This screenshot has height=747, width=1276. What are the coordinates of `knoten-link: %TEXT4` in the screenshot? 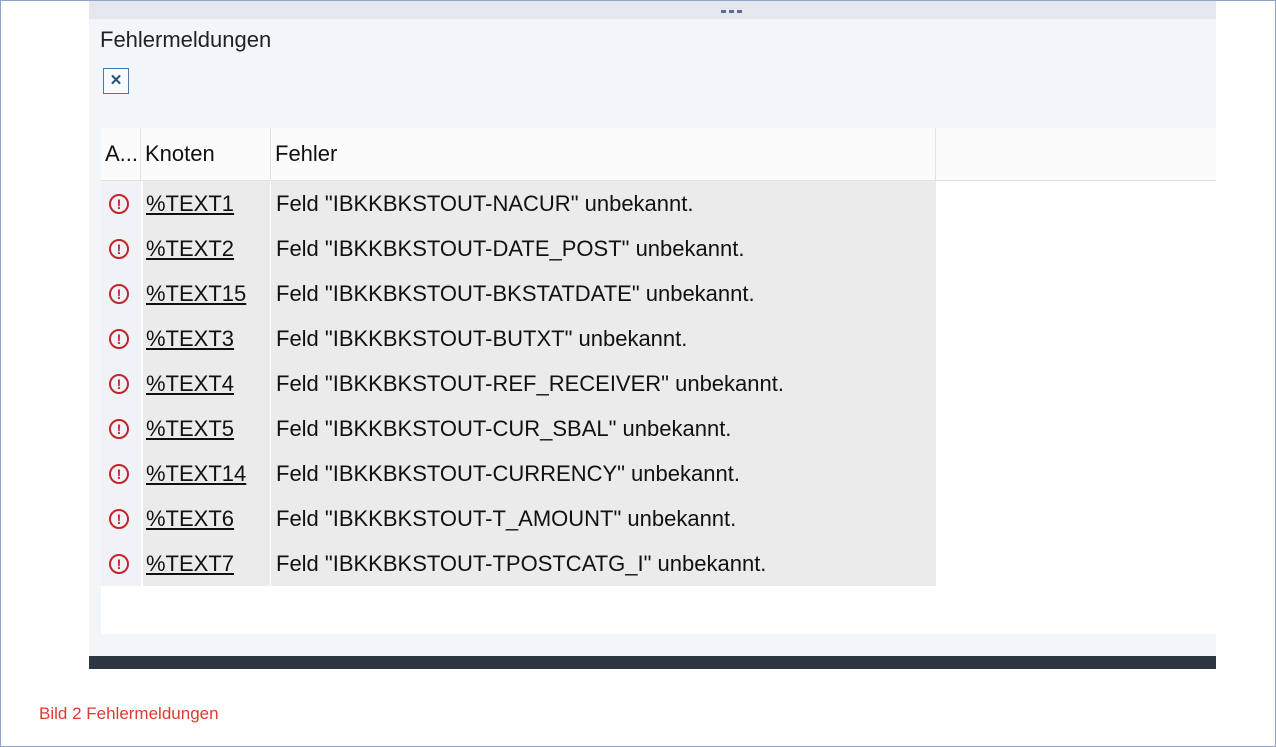 It's located at (190, 383).